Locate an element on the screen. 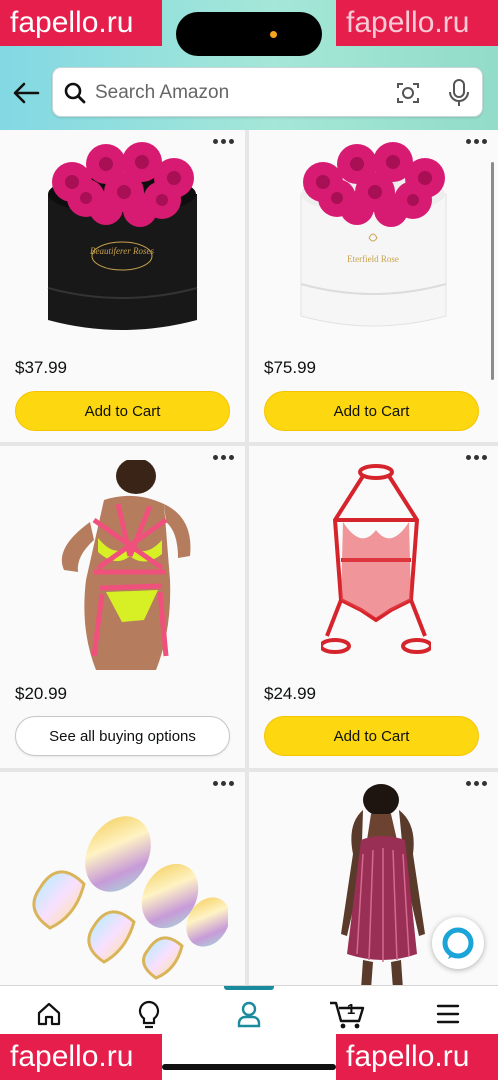 The image size is (498, 1080). product-card: $24.99 Add to Cart is located at coordinates (373, 607).